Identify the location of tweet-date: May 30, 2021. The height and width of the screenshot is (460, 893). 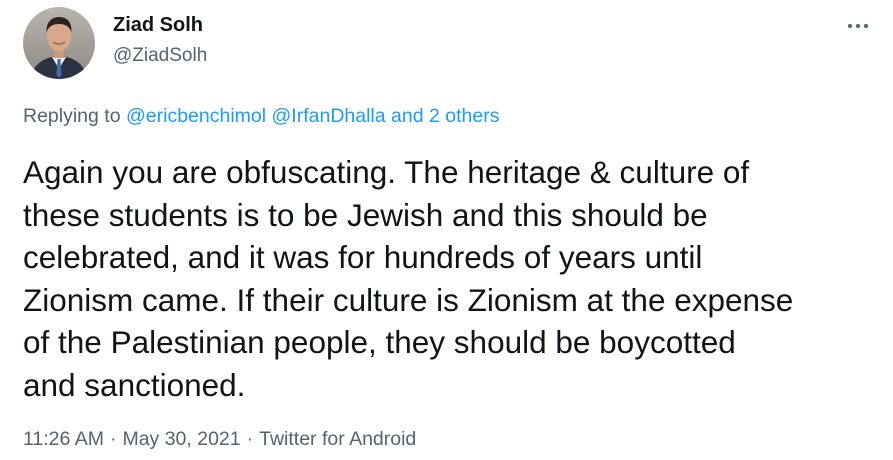
(181, 439).